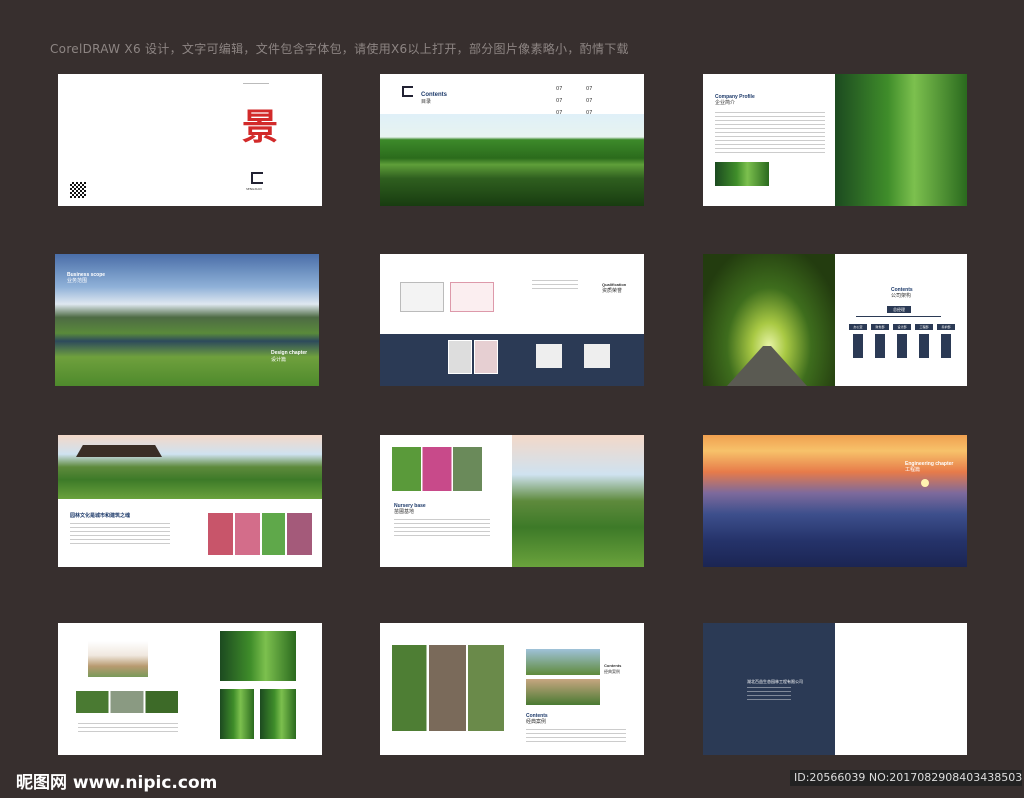 Image resolution: width=1024 pixels, height=798 pixels. Describe the element at coordinates (442, 529) in the screenshot. I see `nursery-body-text` at that location.